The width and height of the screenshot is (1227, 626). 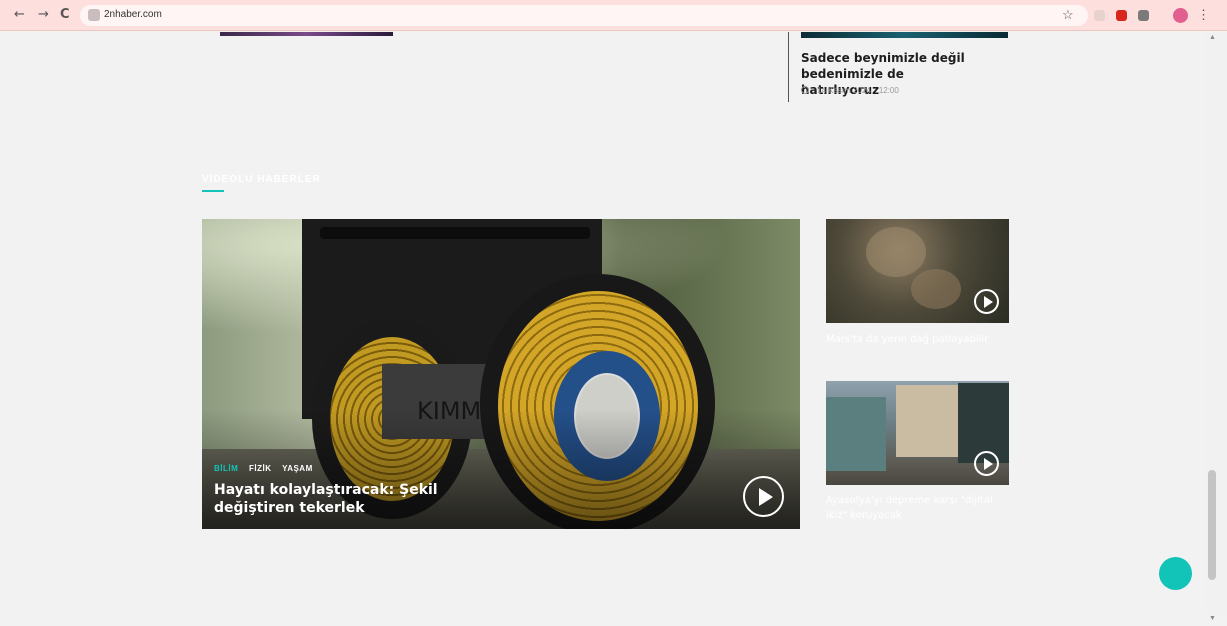 I want to click on browser-toolbar: ← → C 2nhaber.com ☆ ⋮, so click(x=613, y=15).